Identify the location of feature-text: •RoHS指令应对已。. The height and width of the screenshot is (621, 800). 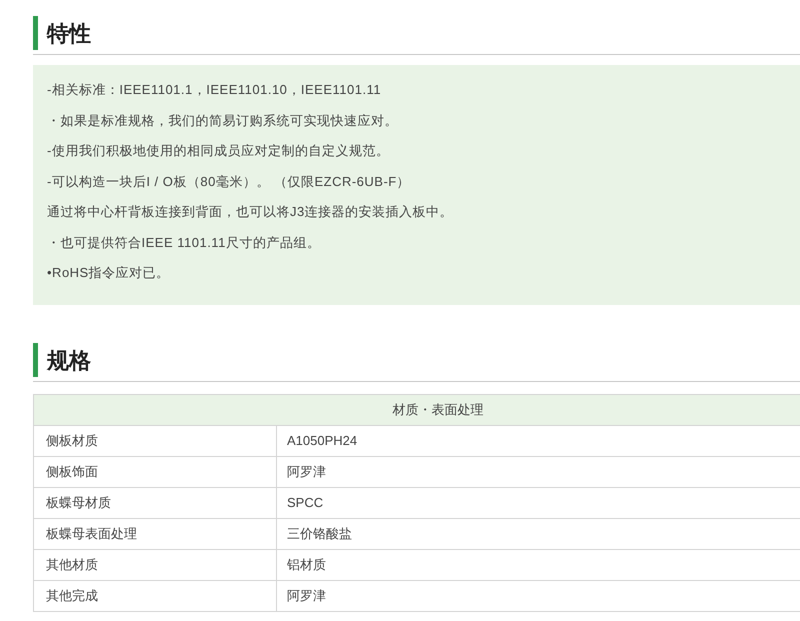
(109, 273).